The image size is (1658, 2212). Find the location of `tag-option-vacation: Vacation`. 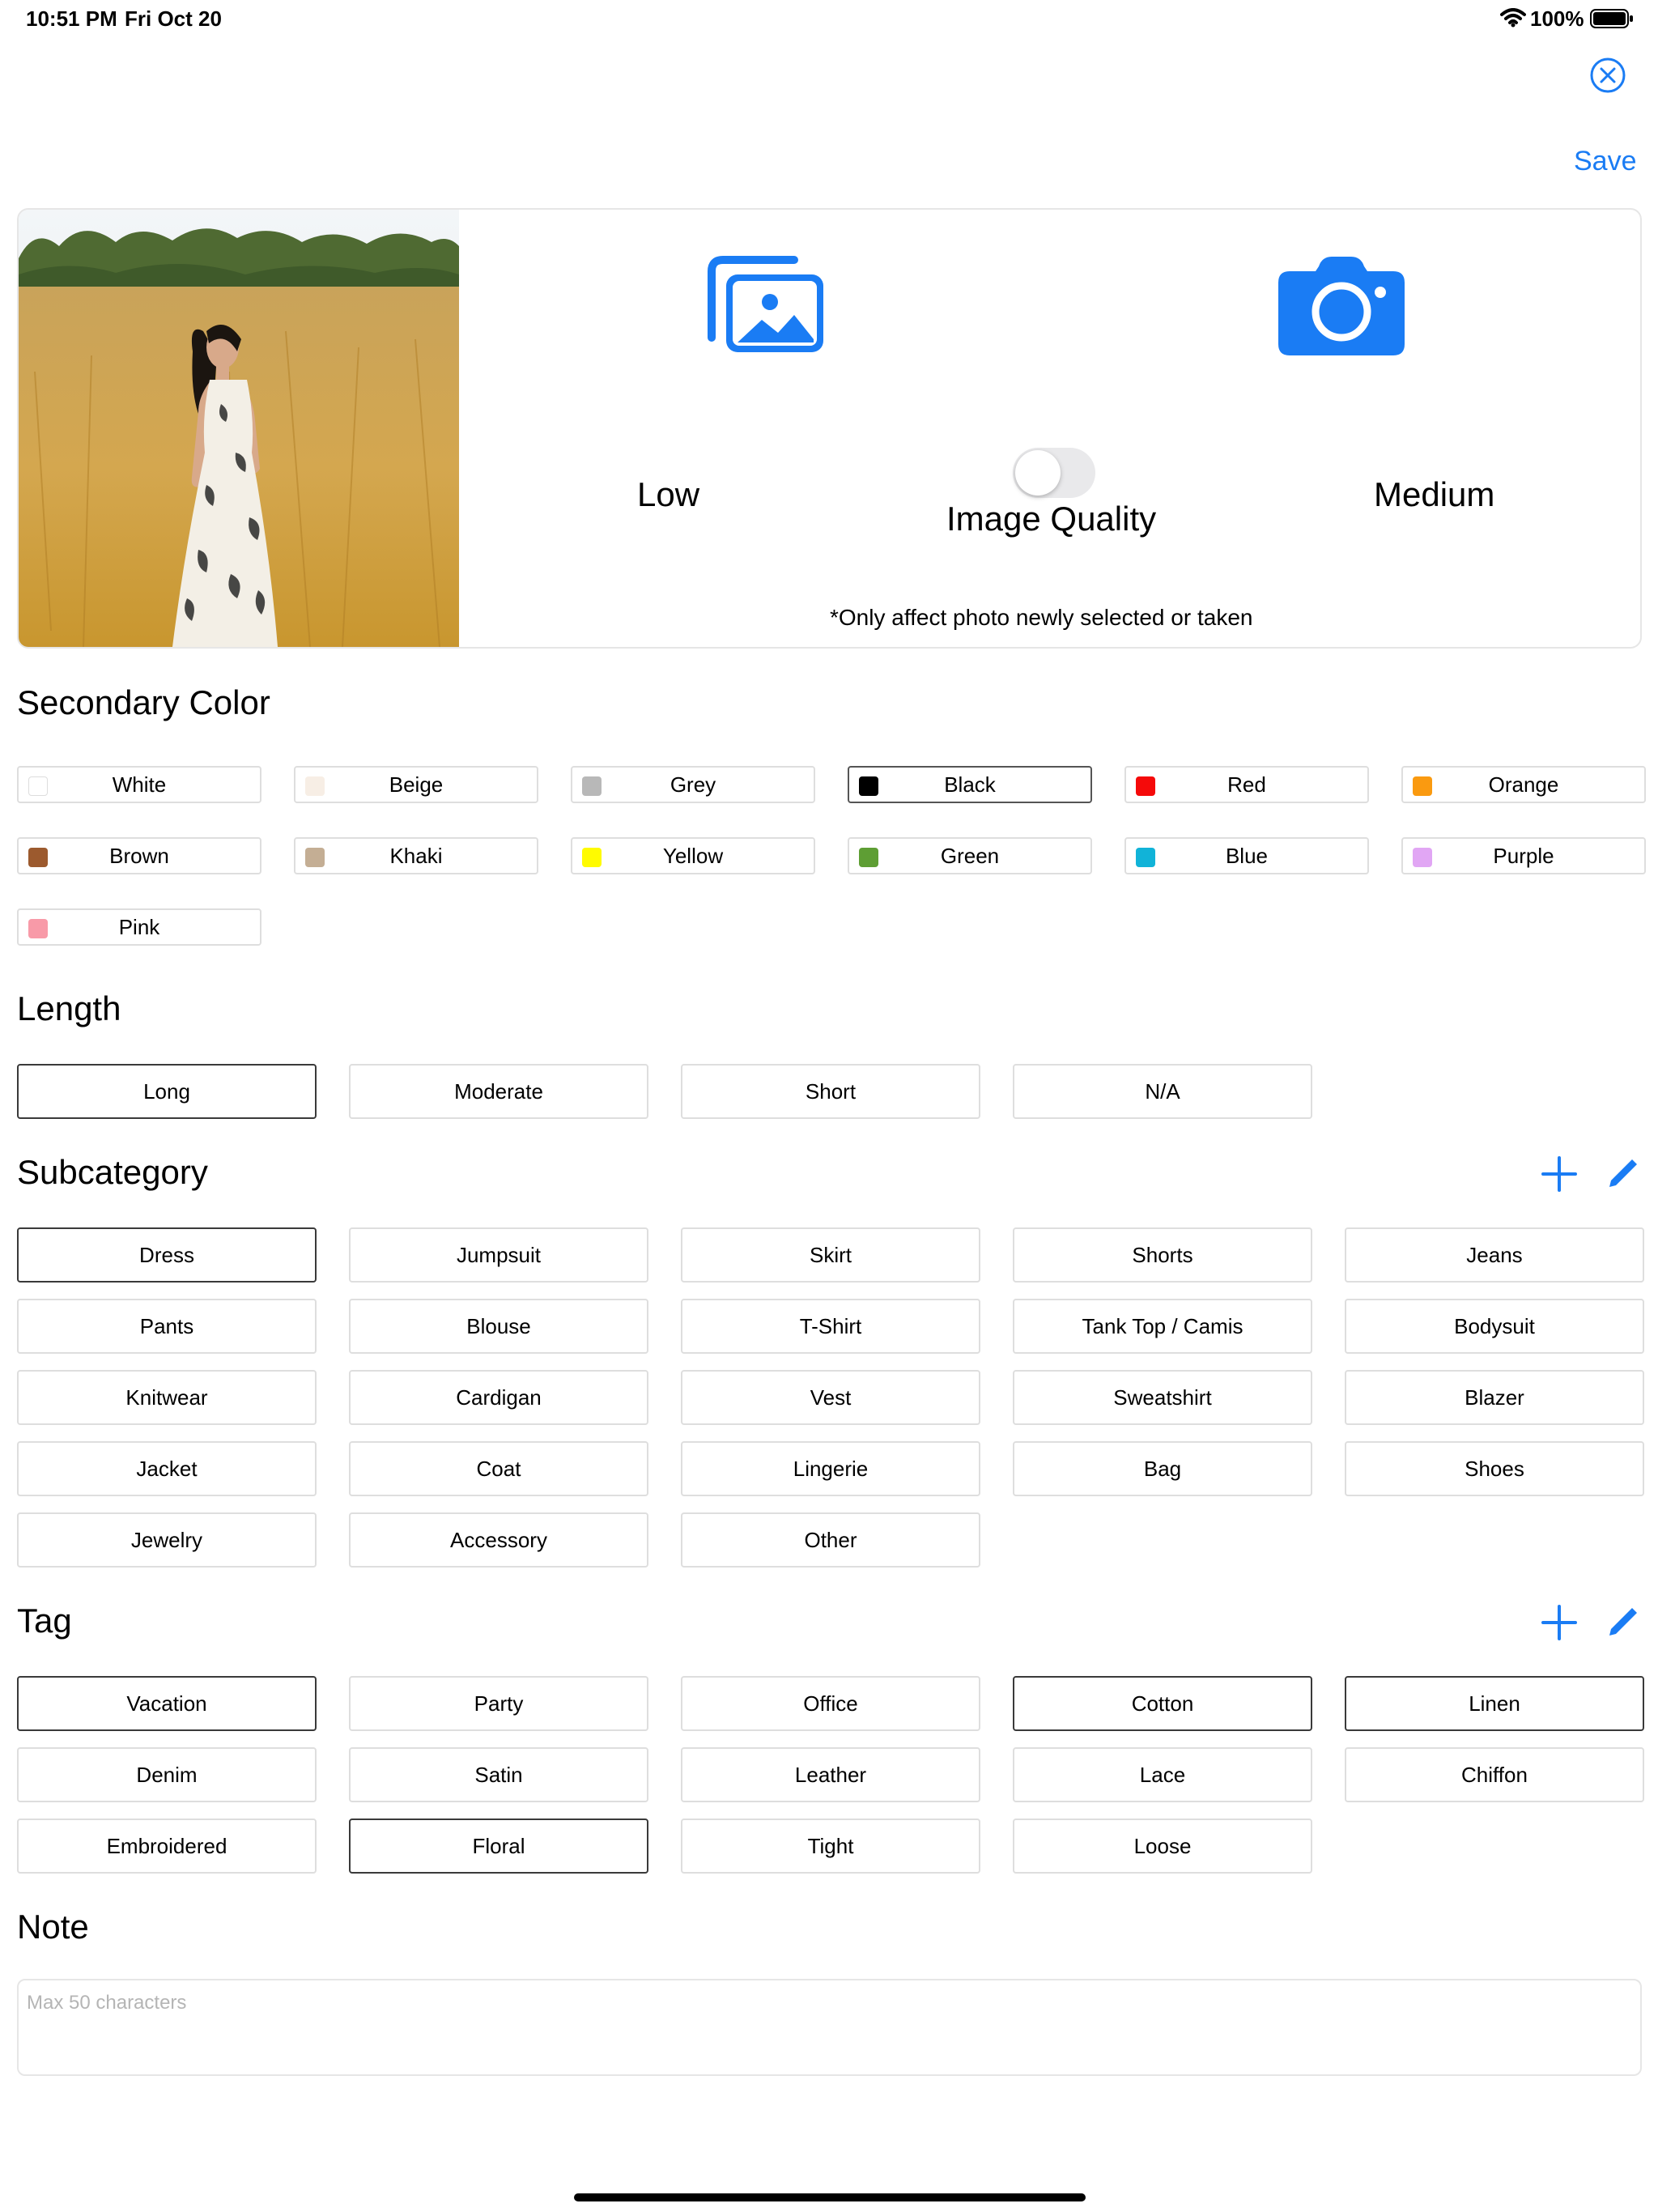

tag-option-vacation: Vacation is located at coordinates (167, 1704).